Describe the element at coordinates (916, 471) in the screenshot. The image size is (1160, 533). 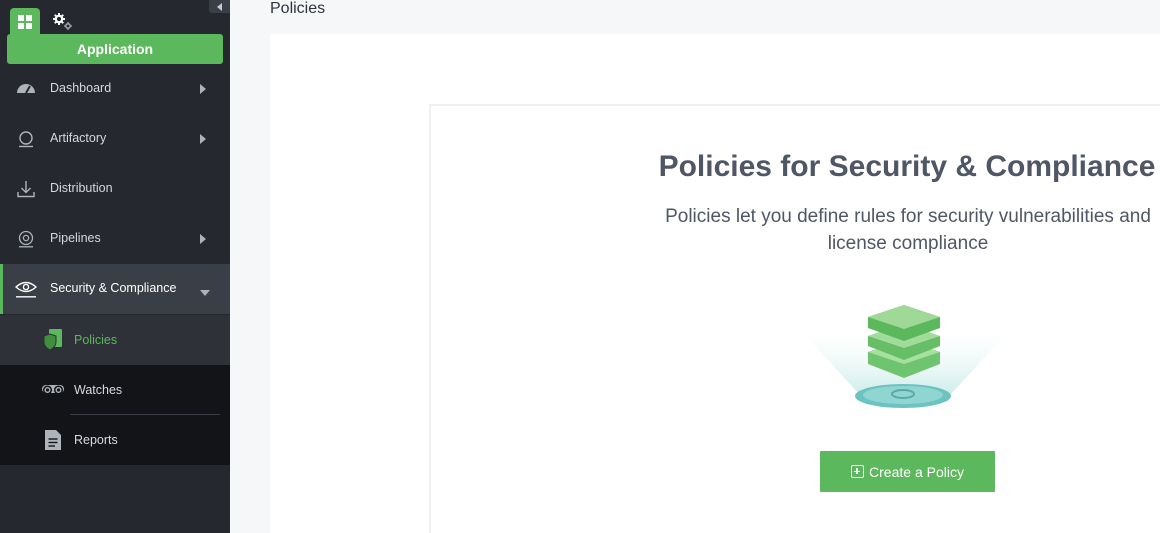
I see `create-policy-label: Create a Policy` at that location.